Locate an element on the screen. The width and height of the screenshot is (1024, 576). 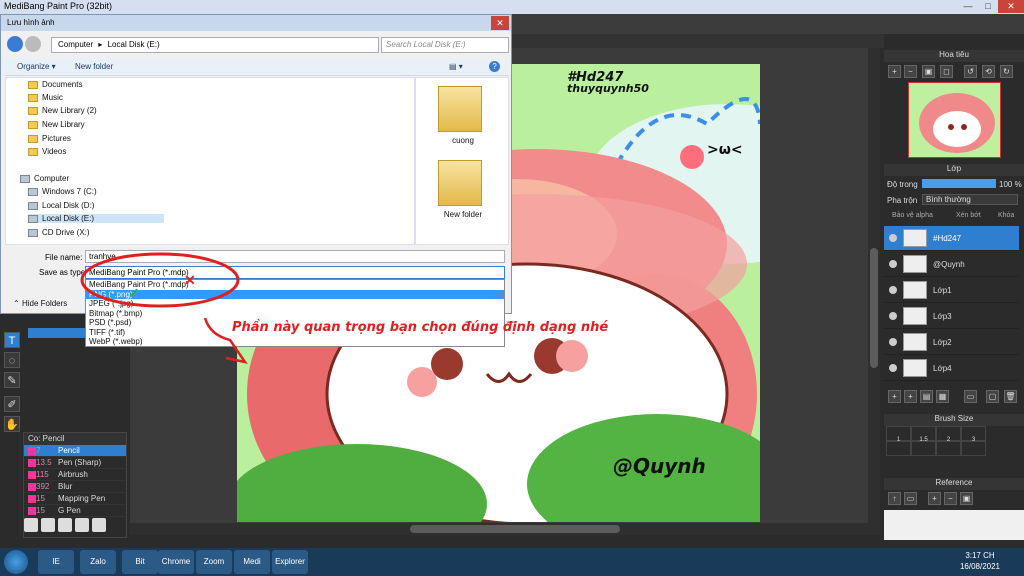
brush-item: 115 Airbrush is located at coordinates (75, 475).